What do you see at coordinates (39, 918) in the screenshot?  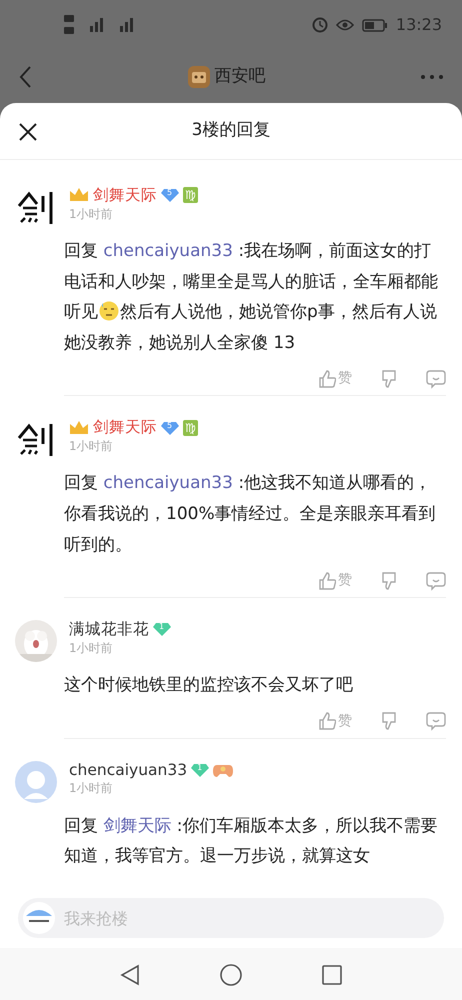 I see `user-avatar-icon` at bounding box center [39, 918].